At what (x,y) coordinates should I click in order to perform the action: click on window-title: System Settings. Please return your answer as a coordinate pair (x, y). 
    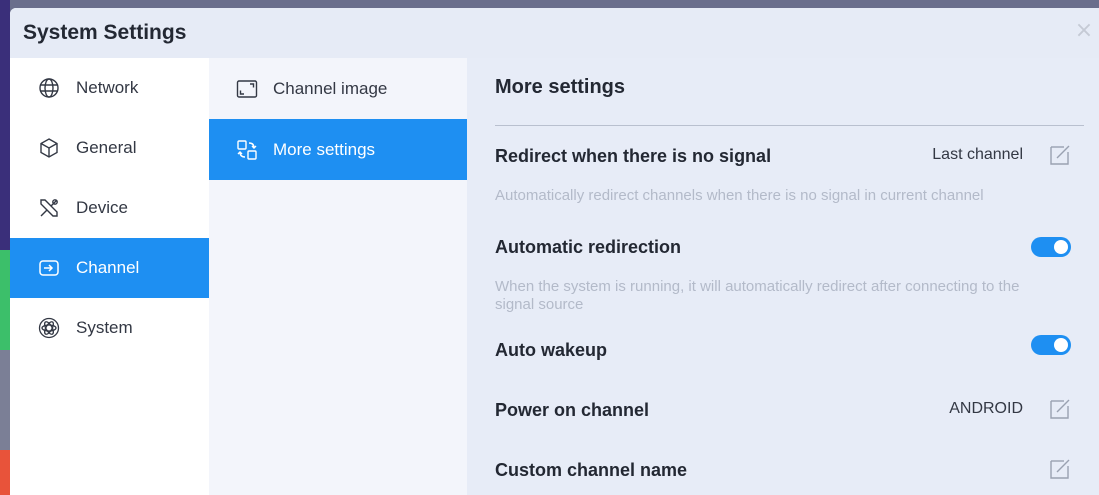
    Looking at the image, I should click on (105, 32).